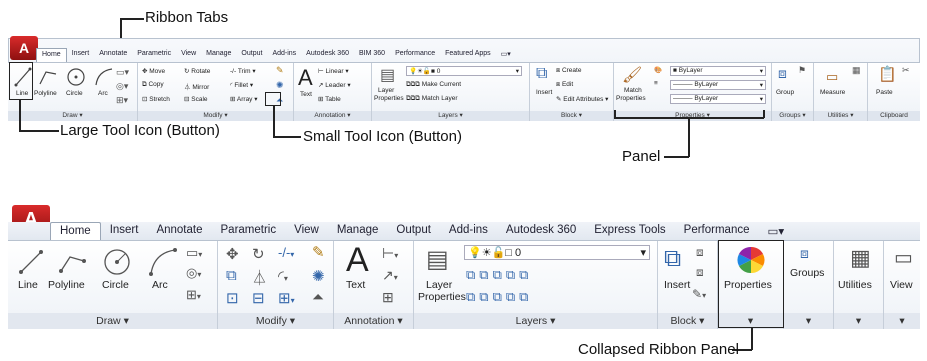  What do you see at coordinates (499, 297) in the screenshot?
I see `layer-tools-row-2: ⧉⧉⧉⧉⧉` at bounding box center [499, 297].